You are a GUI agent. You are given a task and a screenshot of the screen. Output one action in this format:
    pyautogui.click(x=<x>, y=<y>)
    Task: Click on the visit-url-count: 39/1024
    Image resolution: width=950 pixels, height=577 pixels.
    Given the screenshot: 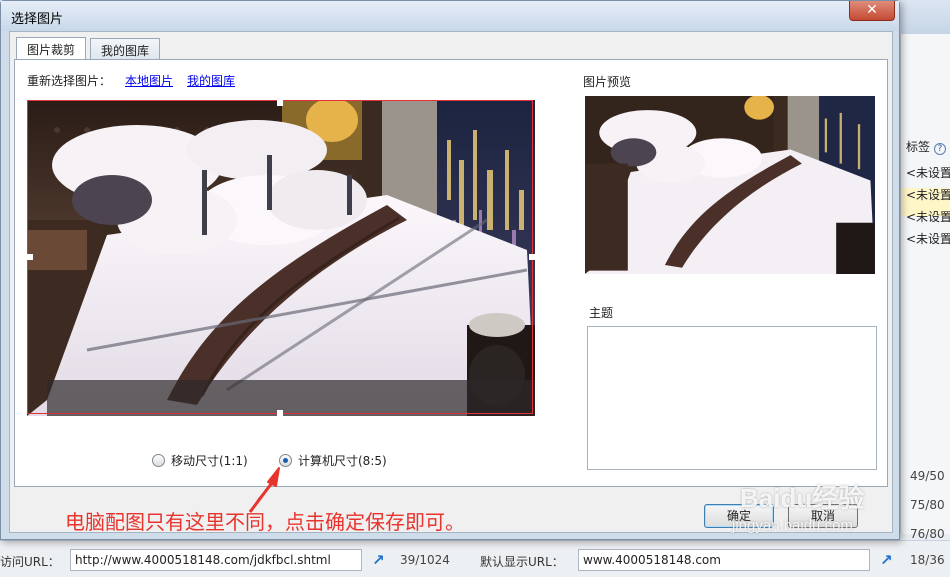 What is the action you would take?
    pyautogui.click(x=425, y=560)
    